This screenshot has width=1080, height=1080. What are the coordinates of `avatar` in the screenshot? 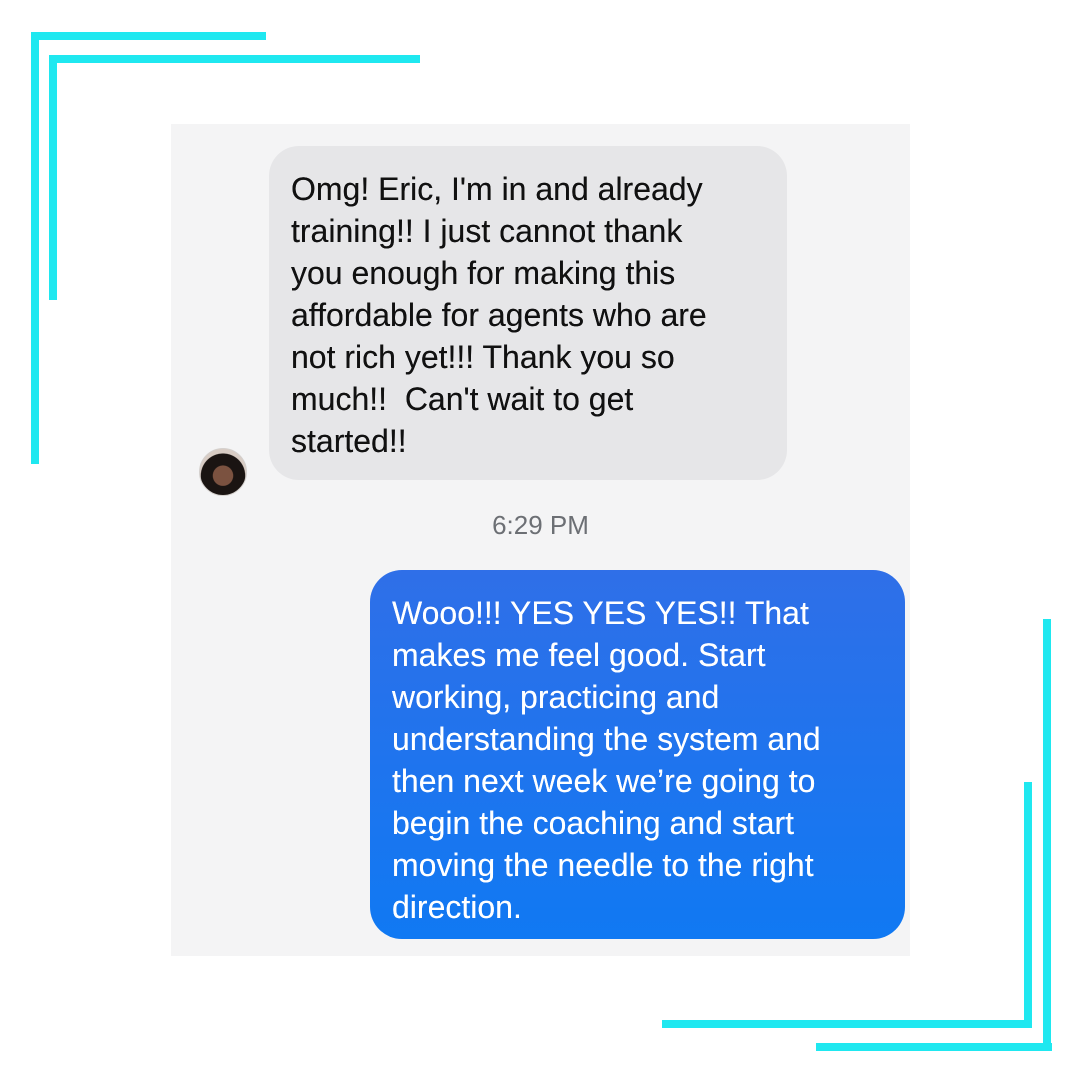 It's located at (223, 472).